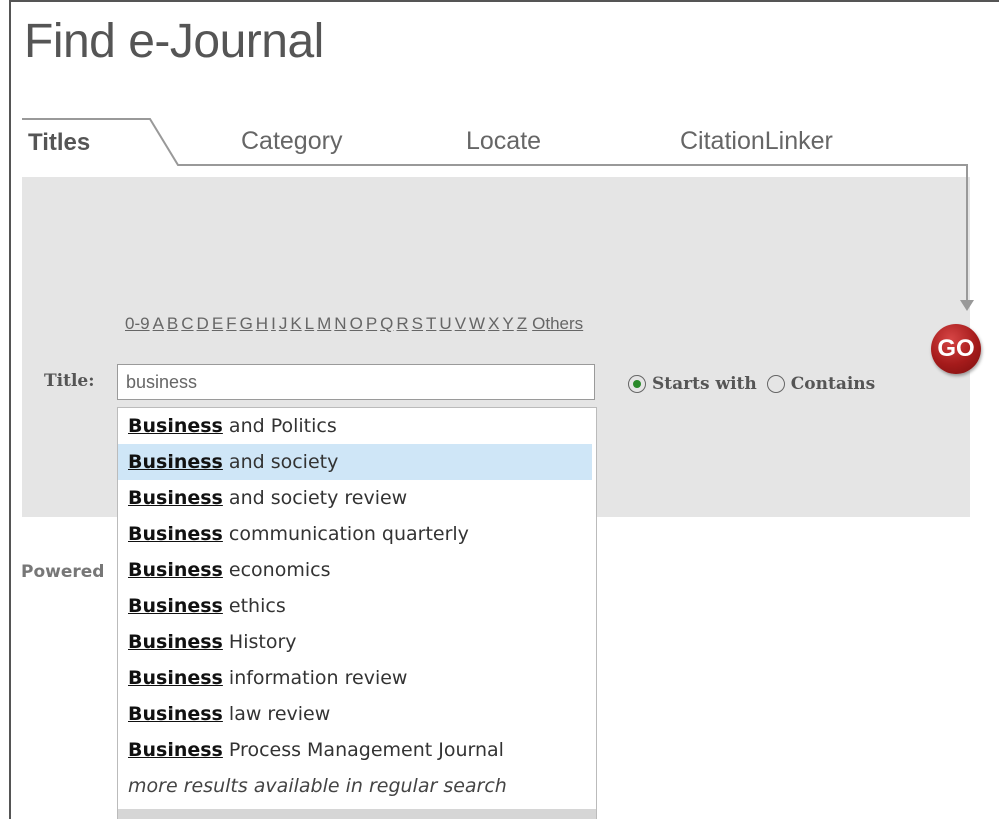  I want to click on suggestion-item: Business law review, so click(357, 714).